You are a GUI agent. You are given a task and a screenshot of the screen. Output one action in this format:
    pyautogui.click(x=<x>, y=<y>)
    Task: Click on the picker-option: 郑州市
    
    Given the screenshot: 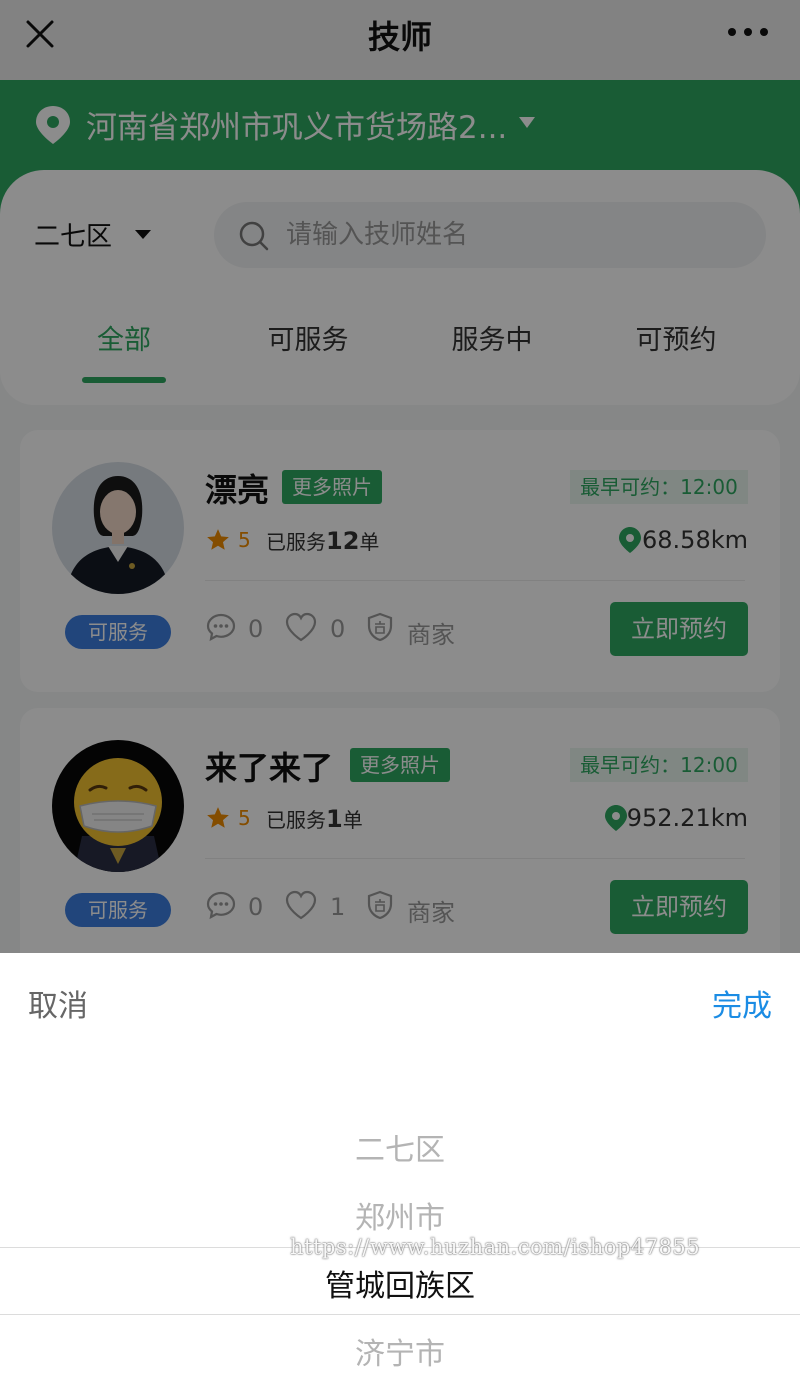 What is the action you would take?
    pyautogui.click(x=400, y=1215)
    